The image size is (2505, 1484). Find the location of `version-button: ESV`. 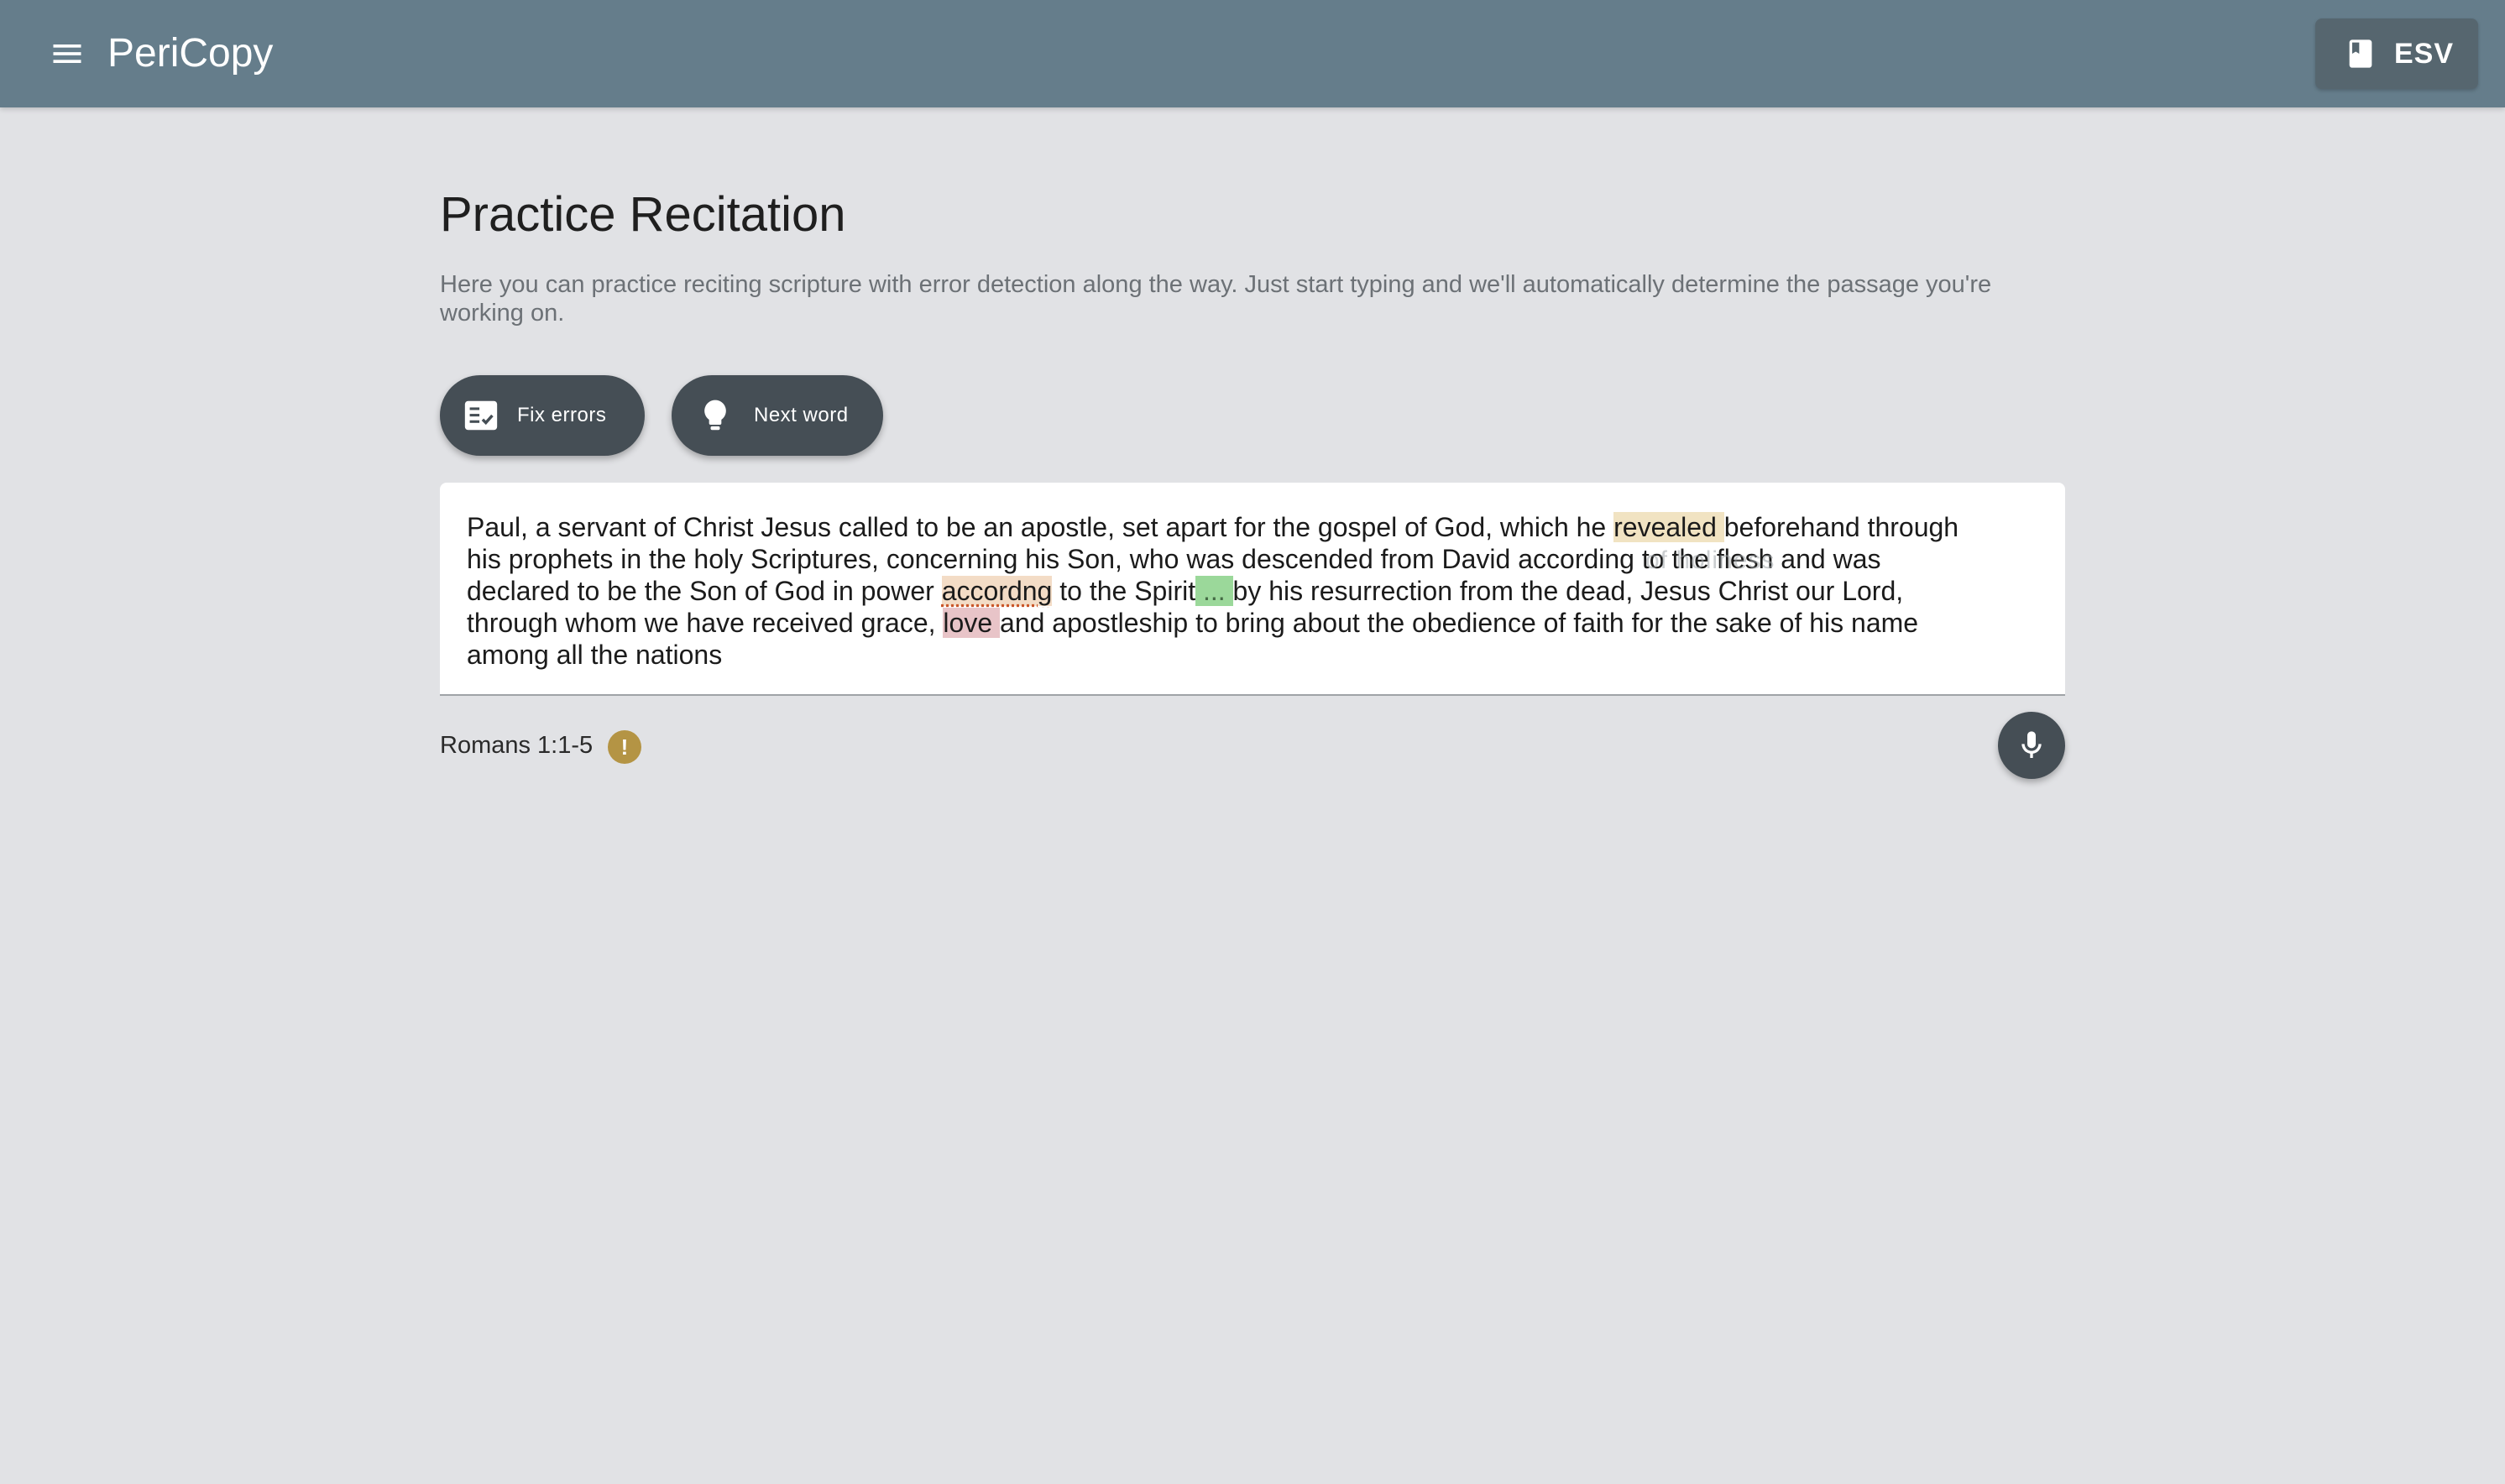

version-button: ESV is located at coordinates (2396, 53).